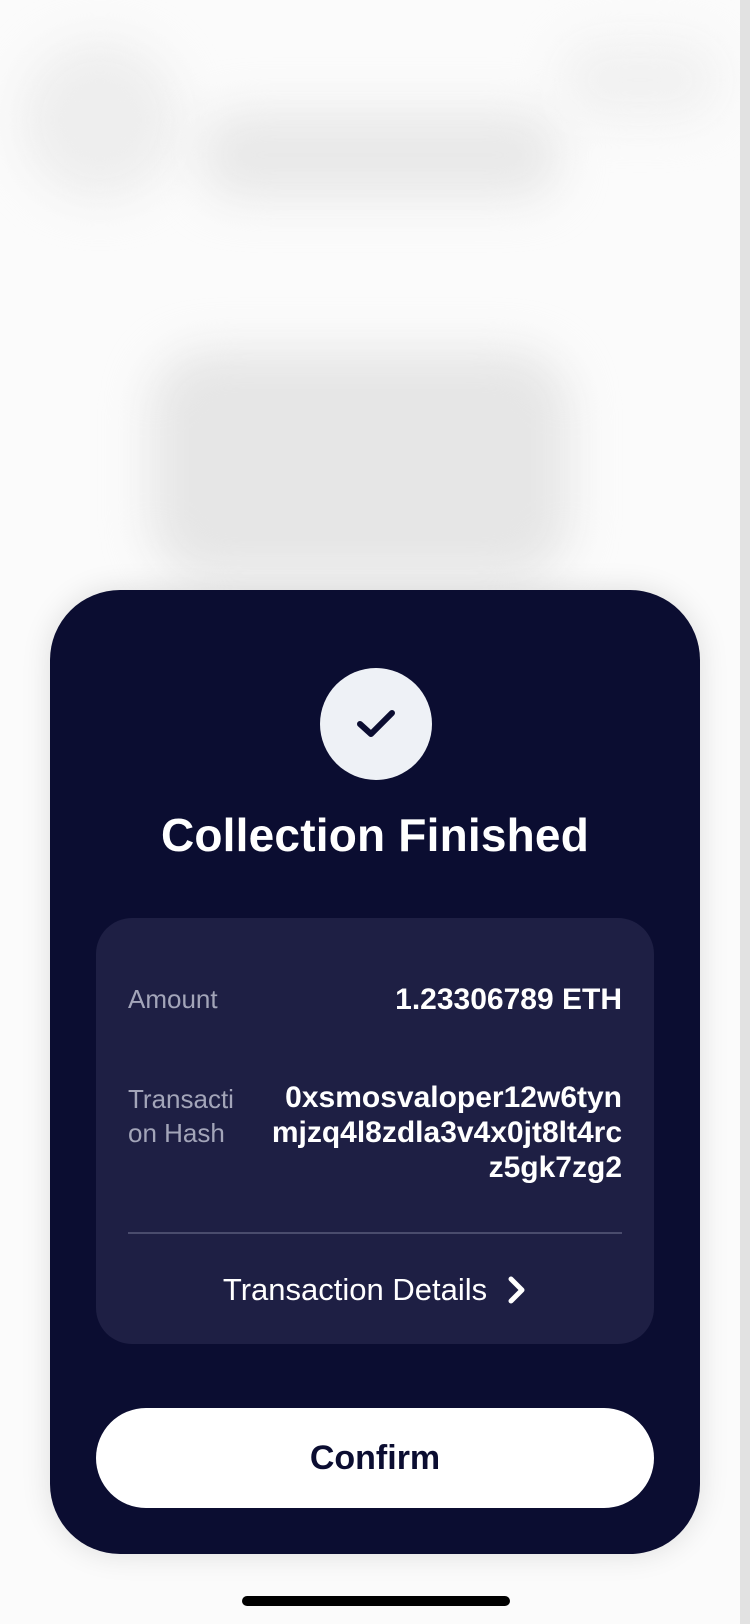  Describe the element at coordinates (173, 999) in the screenshot. I see `amount-label: Amount` at that location.